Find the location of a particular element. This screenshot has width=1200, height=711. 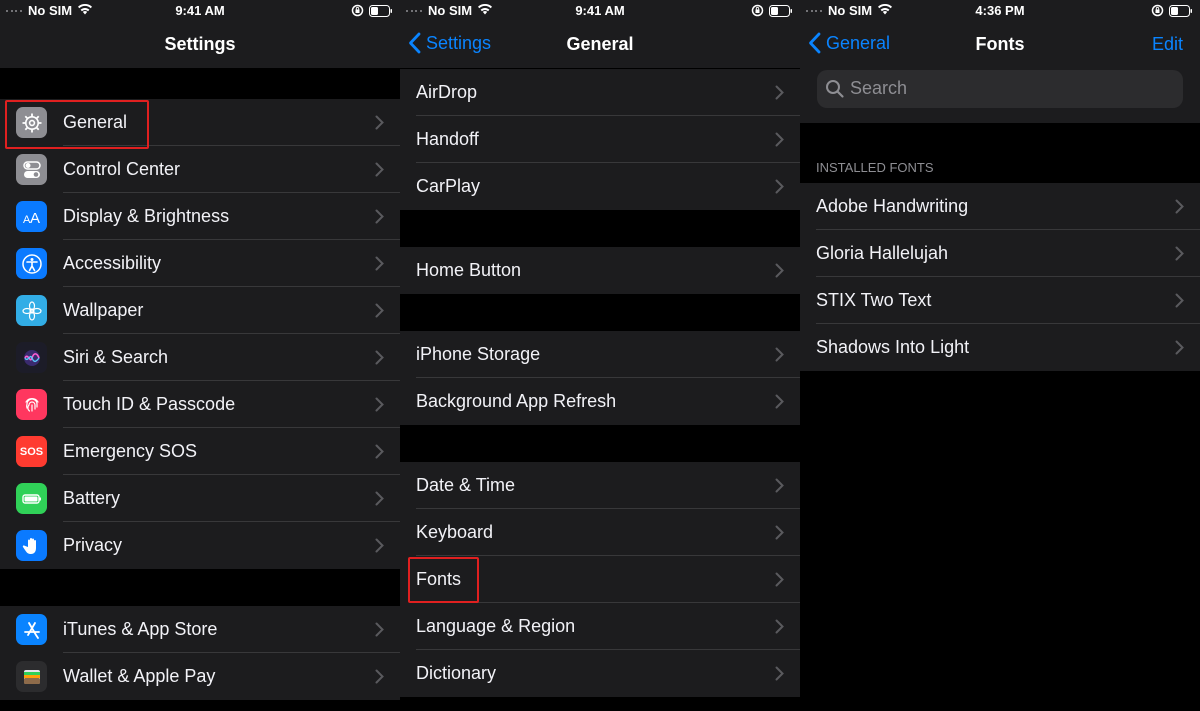

general-row-home-button: Home Button is located at coordinates (600, 270).